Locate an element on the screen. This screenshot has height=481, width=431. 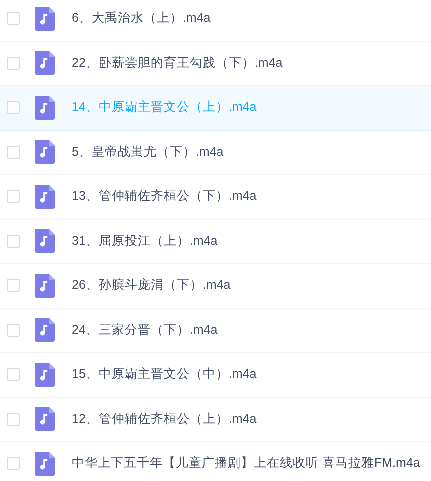
file-name: 31、屈原投江（上）.m4a is located at coordinates (145, 241).